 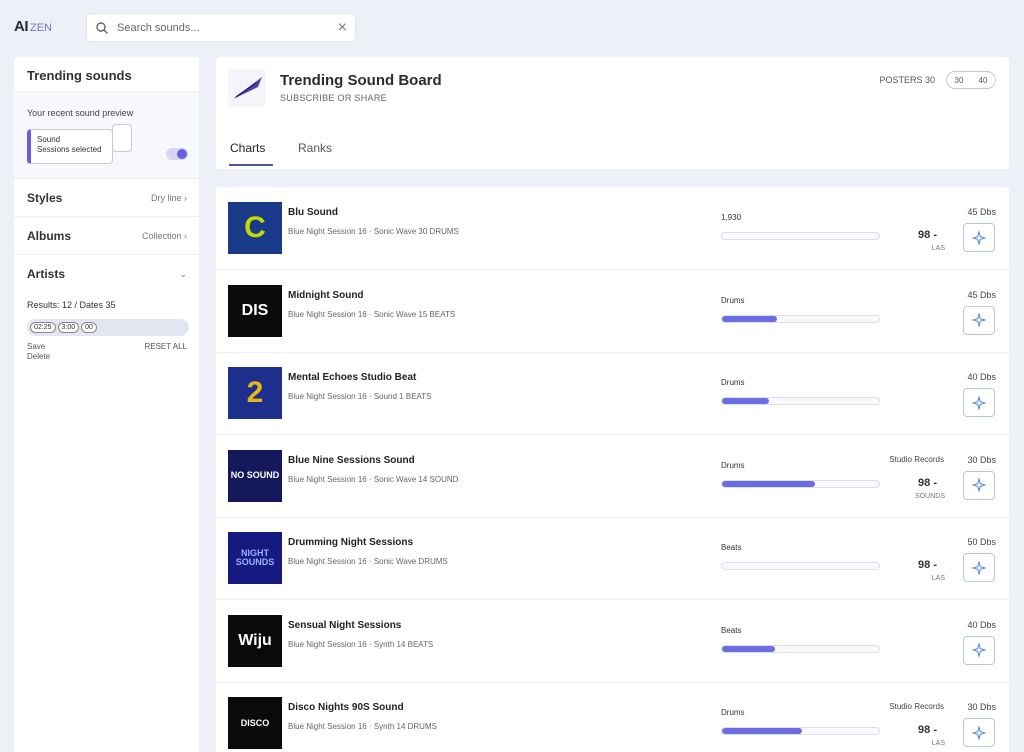 I want to click on tab-charts: Charts, so click(x=251, y=153).